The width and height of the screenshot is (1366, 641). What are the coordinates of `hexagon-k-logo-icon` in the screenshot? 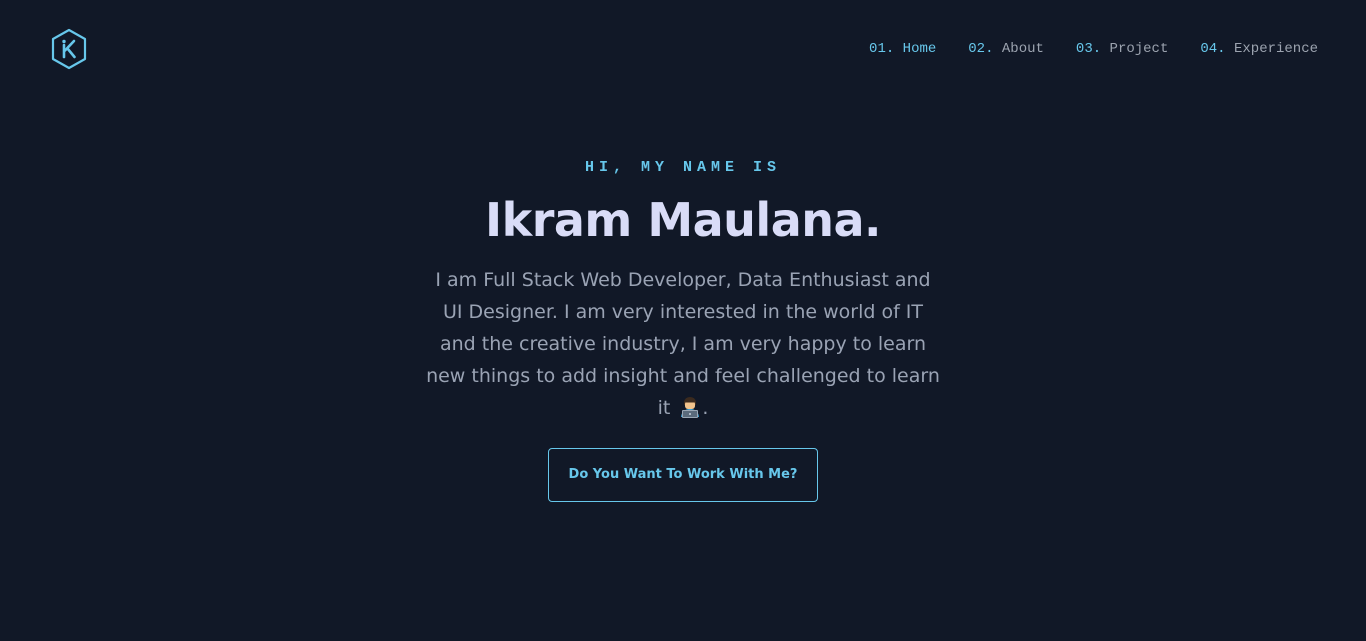 It's located at (69, 49).